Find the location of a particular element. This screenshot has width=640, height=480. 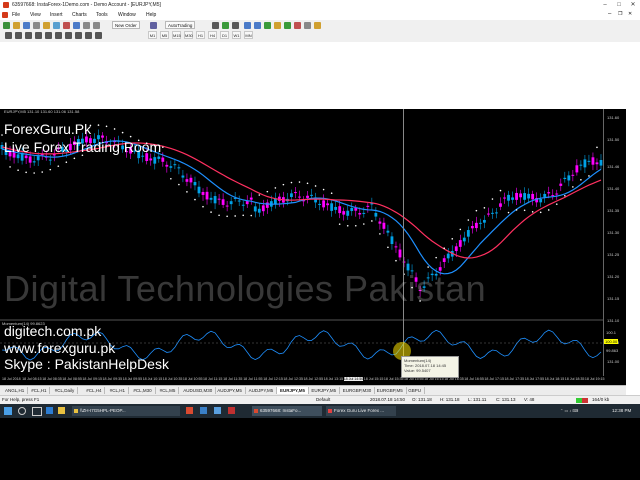

metaeditor-icon is located at coordinates (153, 25).